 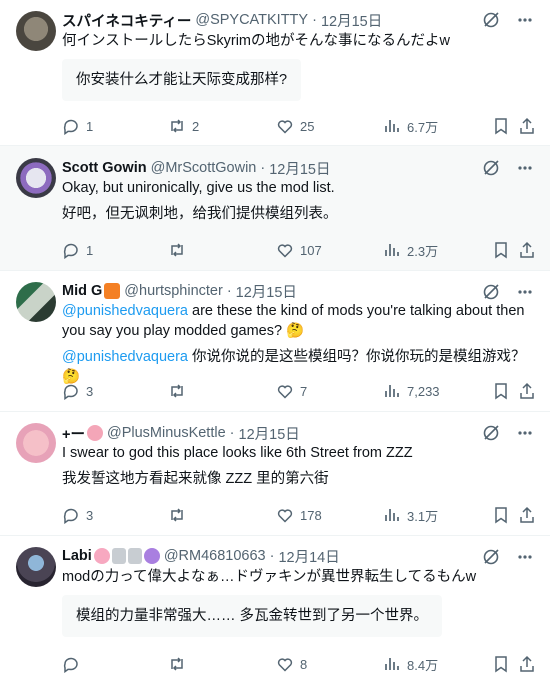 What do you see at coordinates (204, 168) in the screenshot?
I see `handle: @MrScottGowin` at bounding box center [204, 168].